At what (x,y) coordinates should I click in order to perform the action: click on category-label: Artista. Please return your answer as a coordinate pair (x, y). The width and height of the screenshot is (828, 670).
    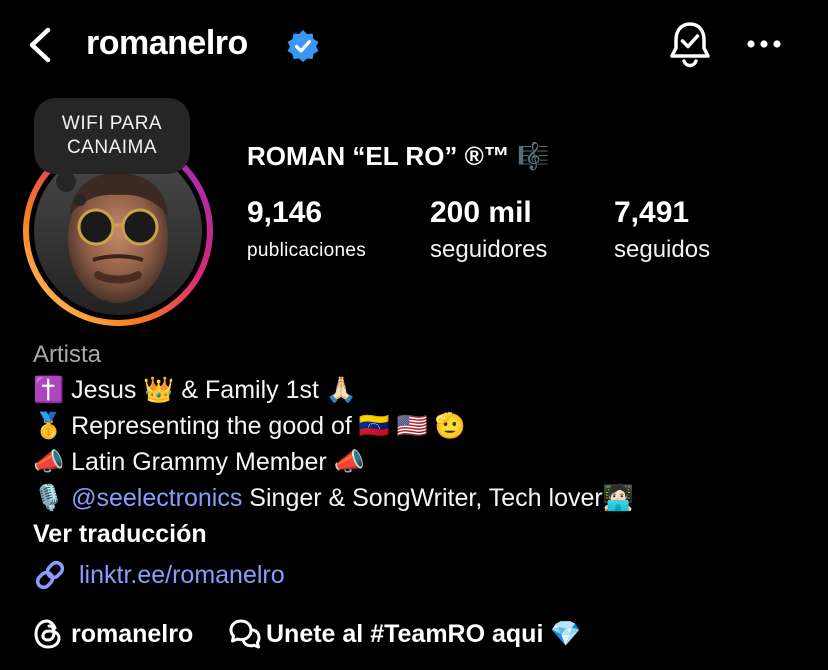
    Looking at the image, I should click on (67, 354).